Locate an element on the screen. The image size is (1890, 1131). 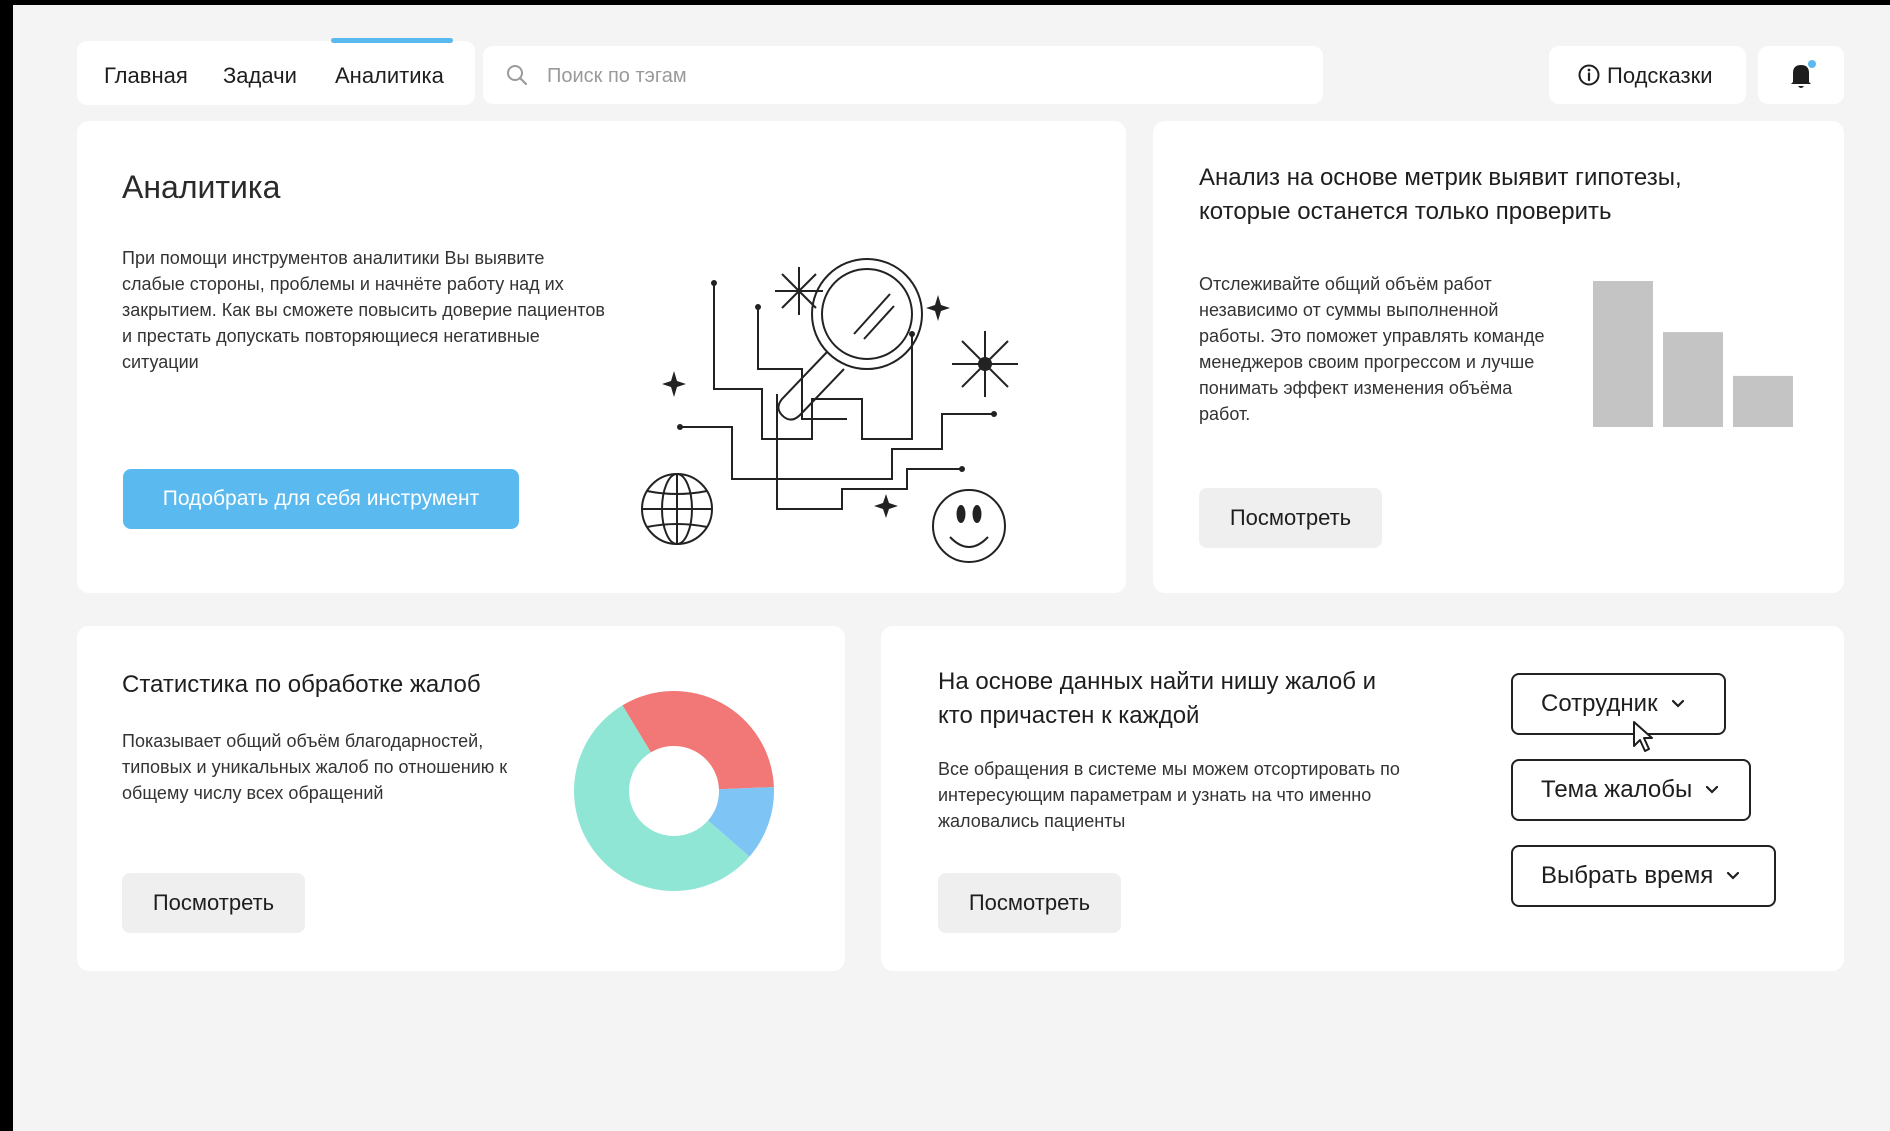
bell-icon is located at coordinates (1803, 74).